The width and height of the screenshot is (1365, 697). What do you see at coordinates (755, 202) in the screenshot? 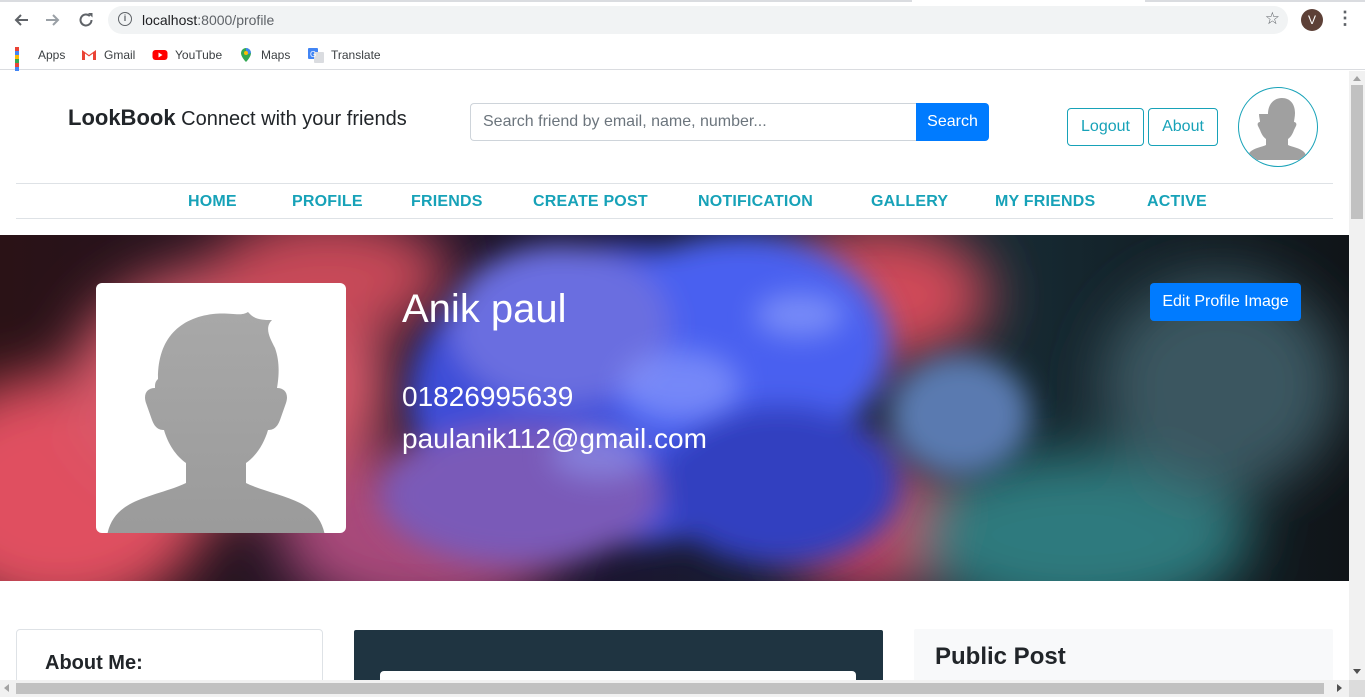
I see `nav-notification: NOTIFICATION` at bounding box center [755, 202].